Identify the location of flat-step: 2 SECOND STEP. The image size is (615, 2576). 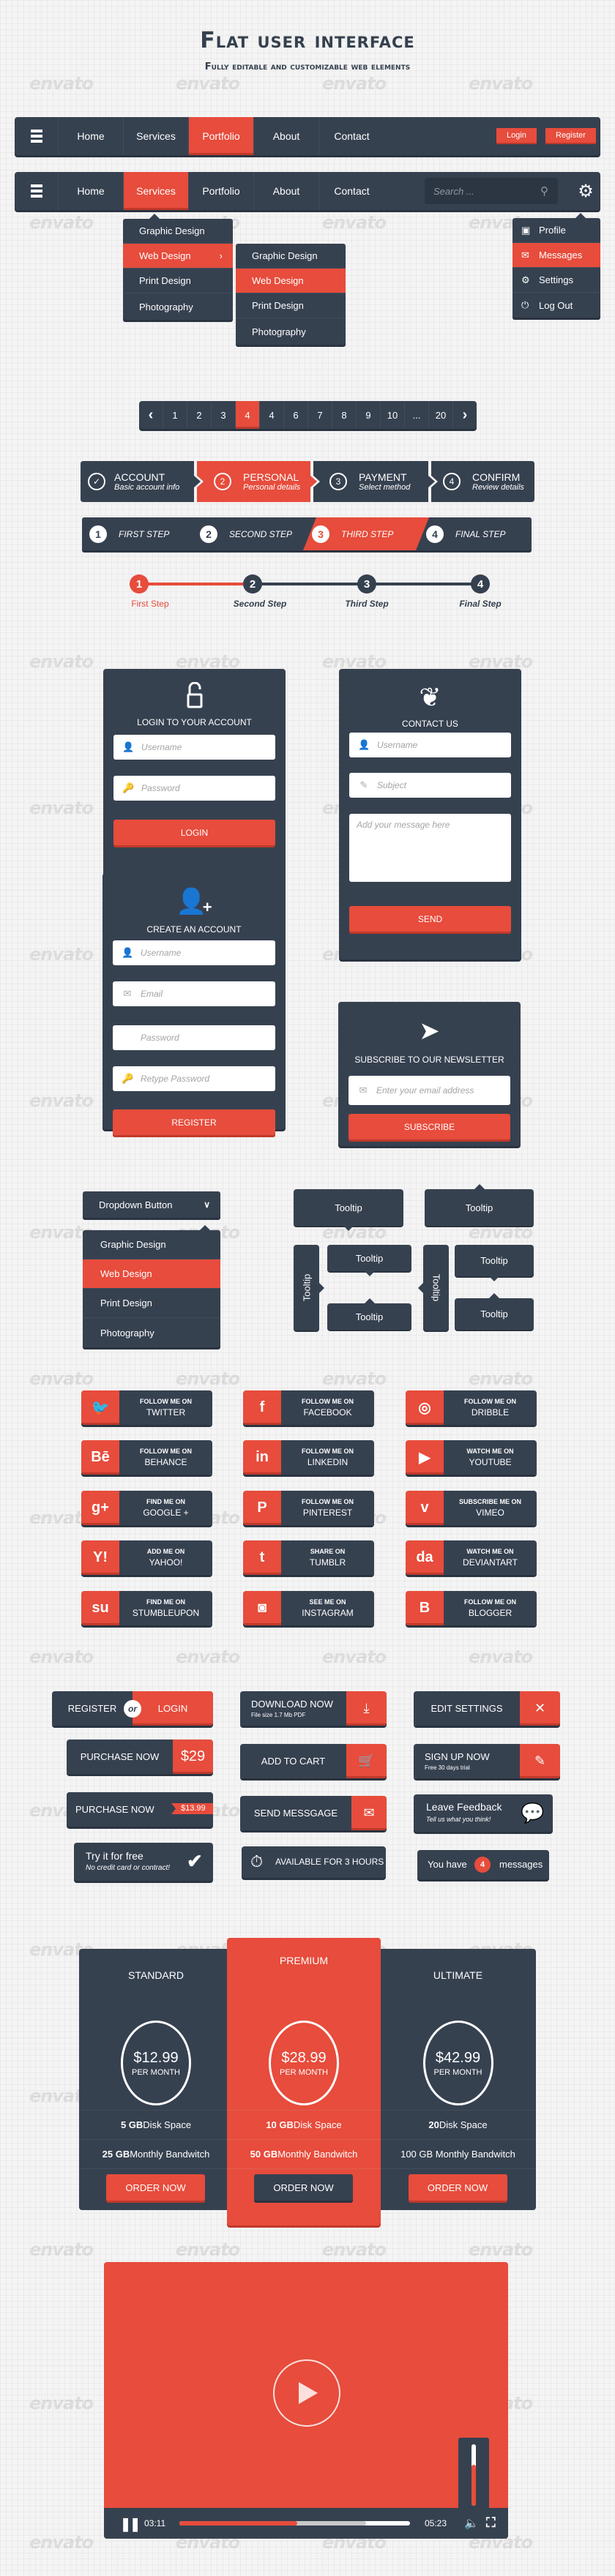
(246, 533).